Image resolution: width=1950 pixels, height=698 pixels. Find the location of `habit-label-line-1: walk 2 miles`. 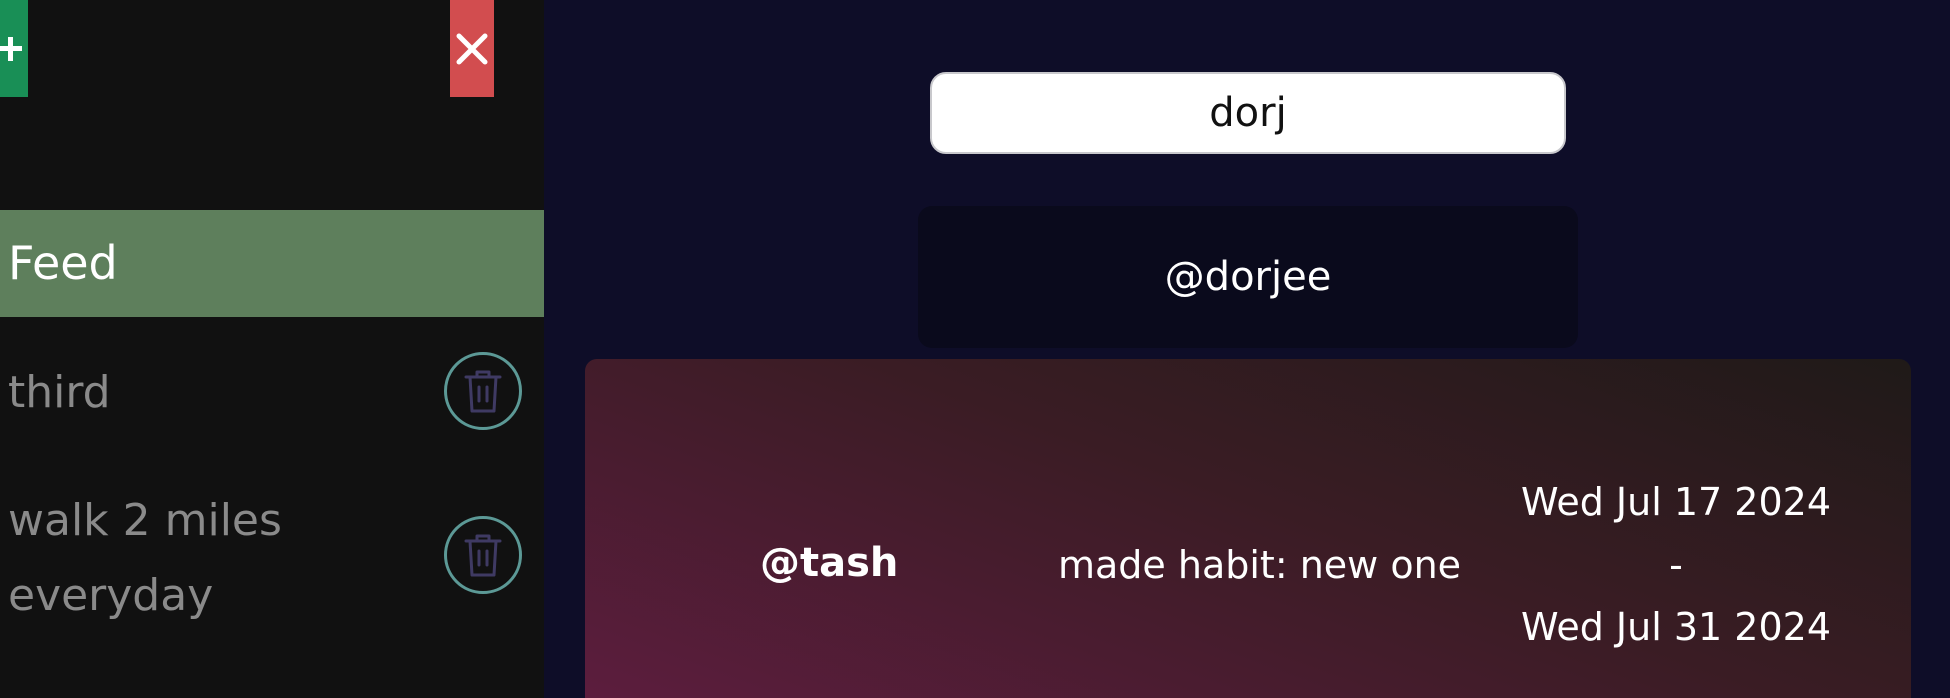

habit-label-line-1: walk 2 miles is located at coordinates (145, 520).